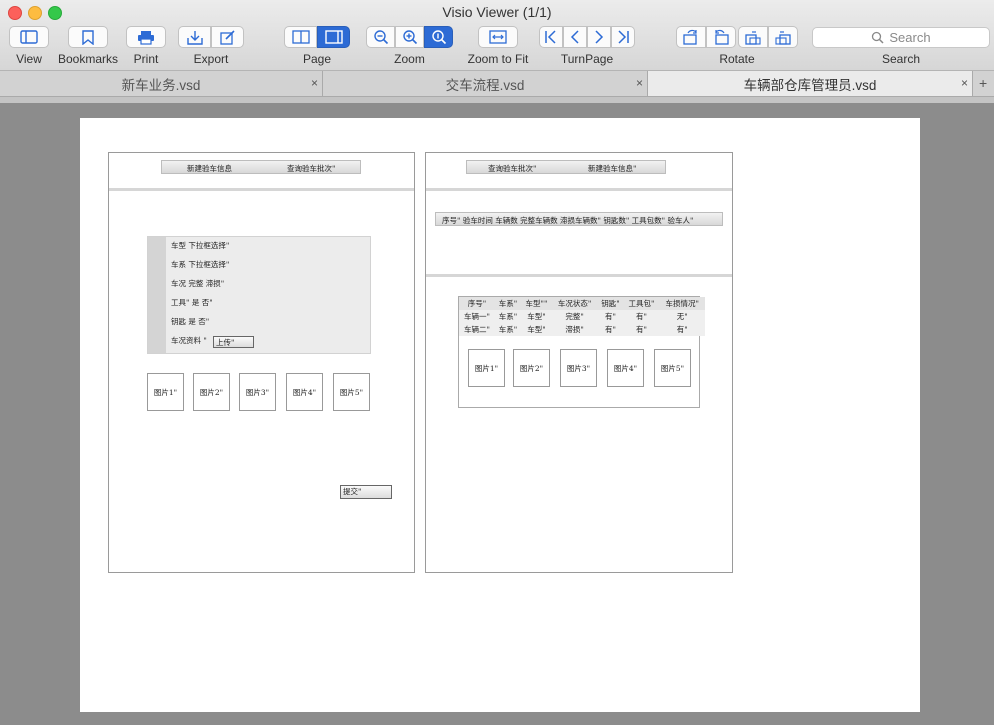 The image size is (994, 725). I want to click on rotate-label: Rotate, so click(737, 59).